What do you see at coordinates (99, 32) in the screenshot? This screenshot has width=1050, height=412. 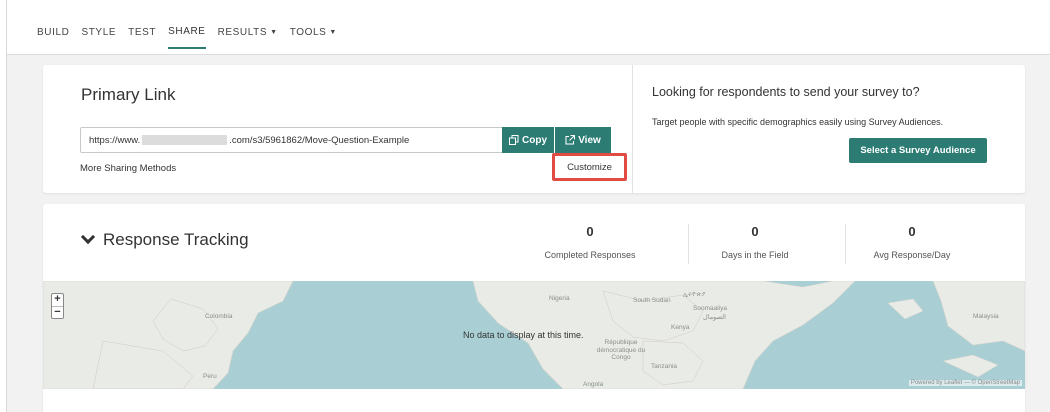 I see `tab-style-label: STYLE` at bounding box center [99, 32].